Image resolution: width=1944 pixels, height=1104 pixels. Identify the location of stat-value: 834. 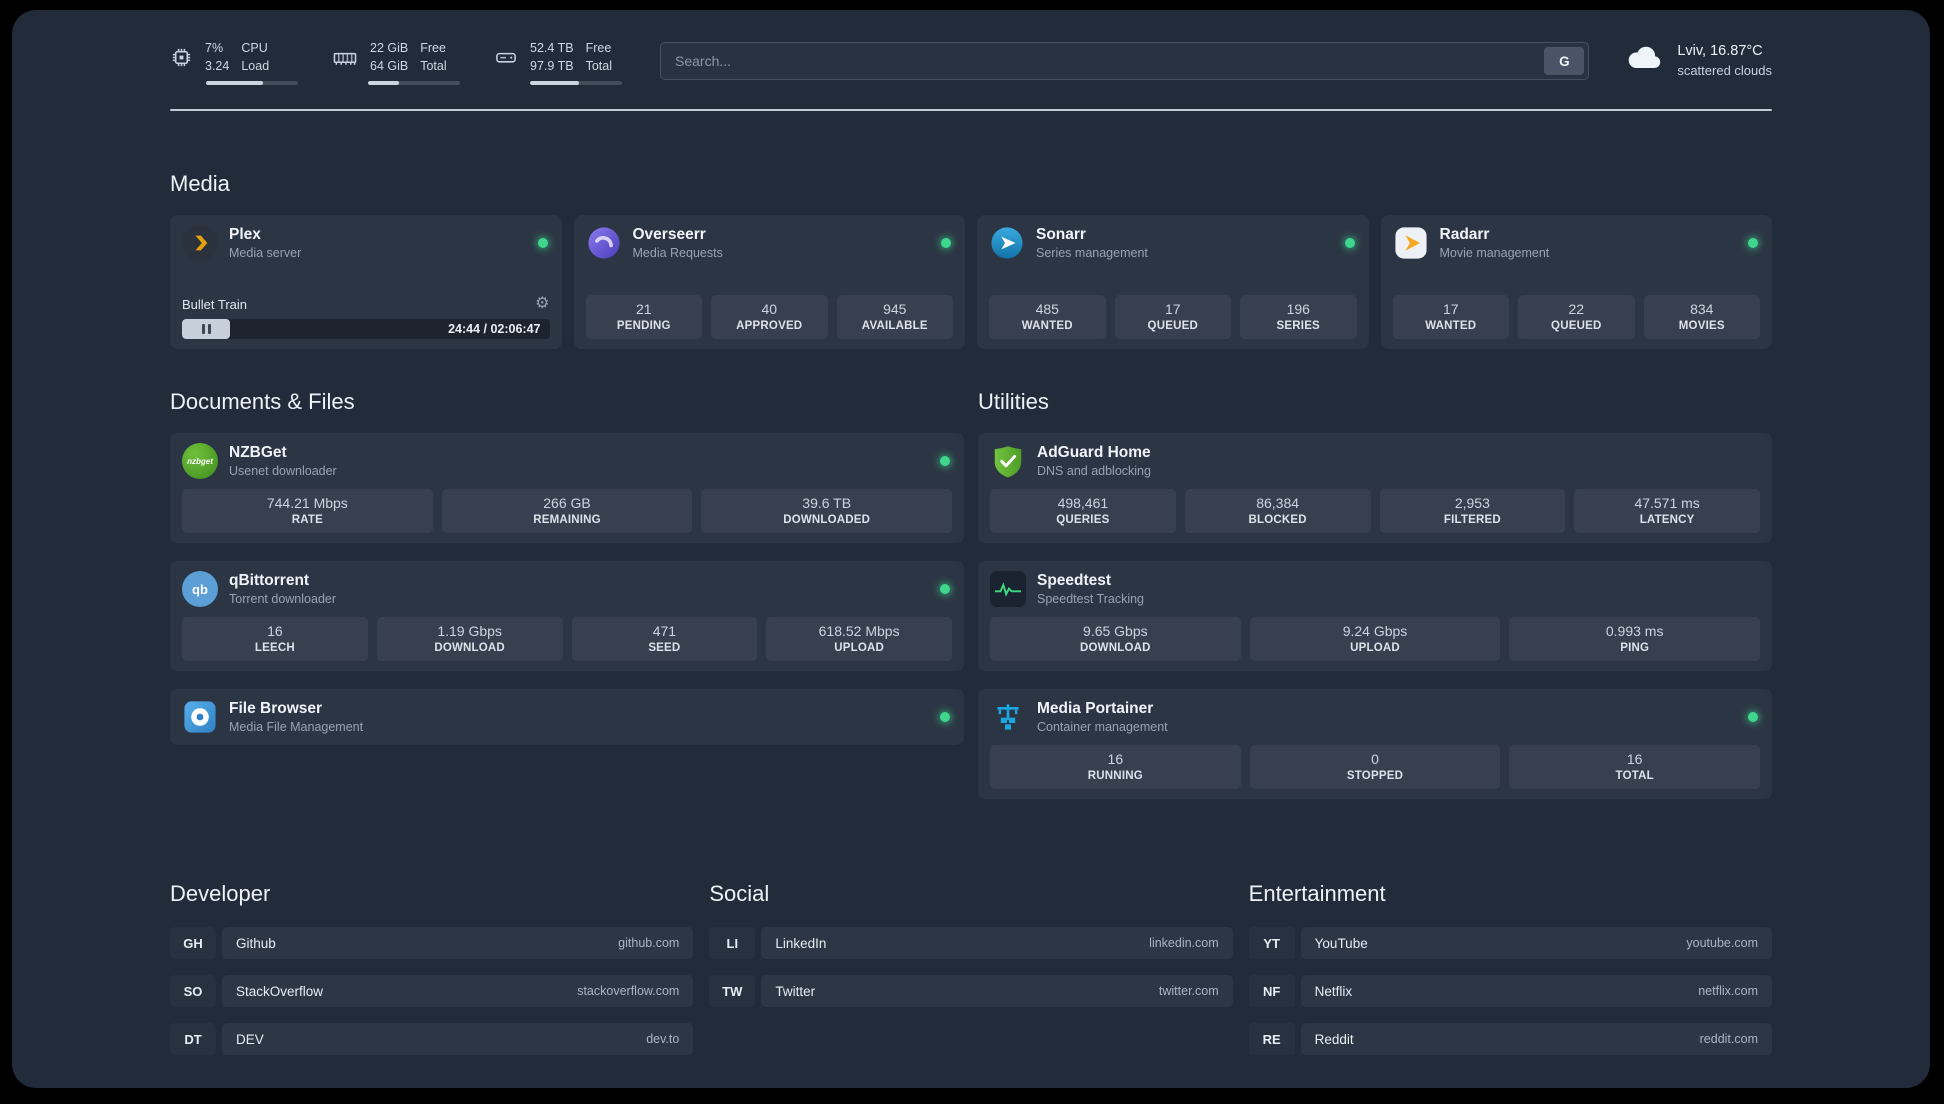
(1702, 309).